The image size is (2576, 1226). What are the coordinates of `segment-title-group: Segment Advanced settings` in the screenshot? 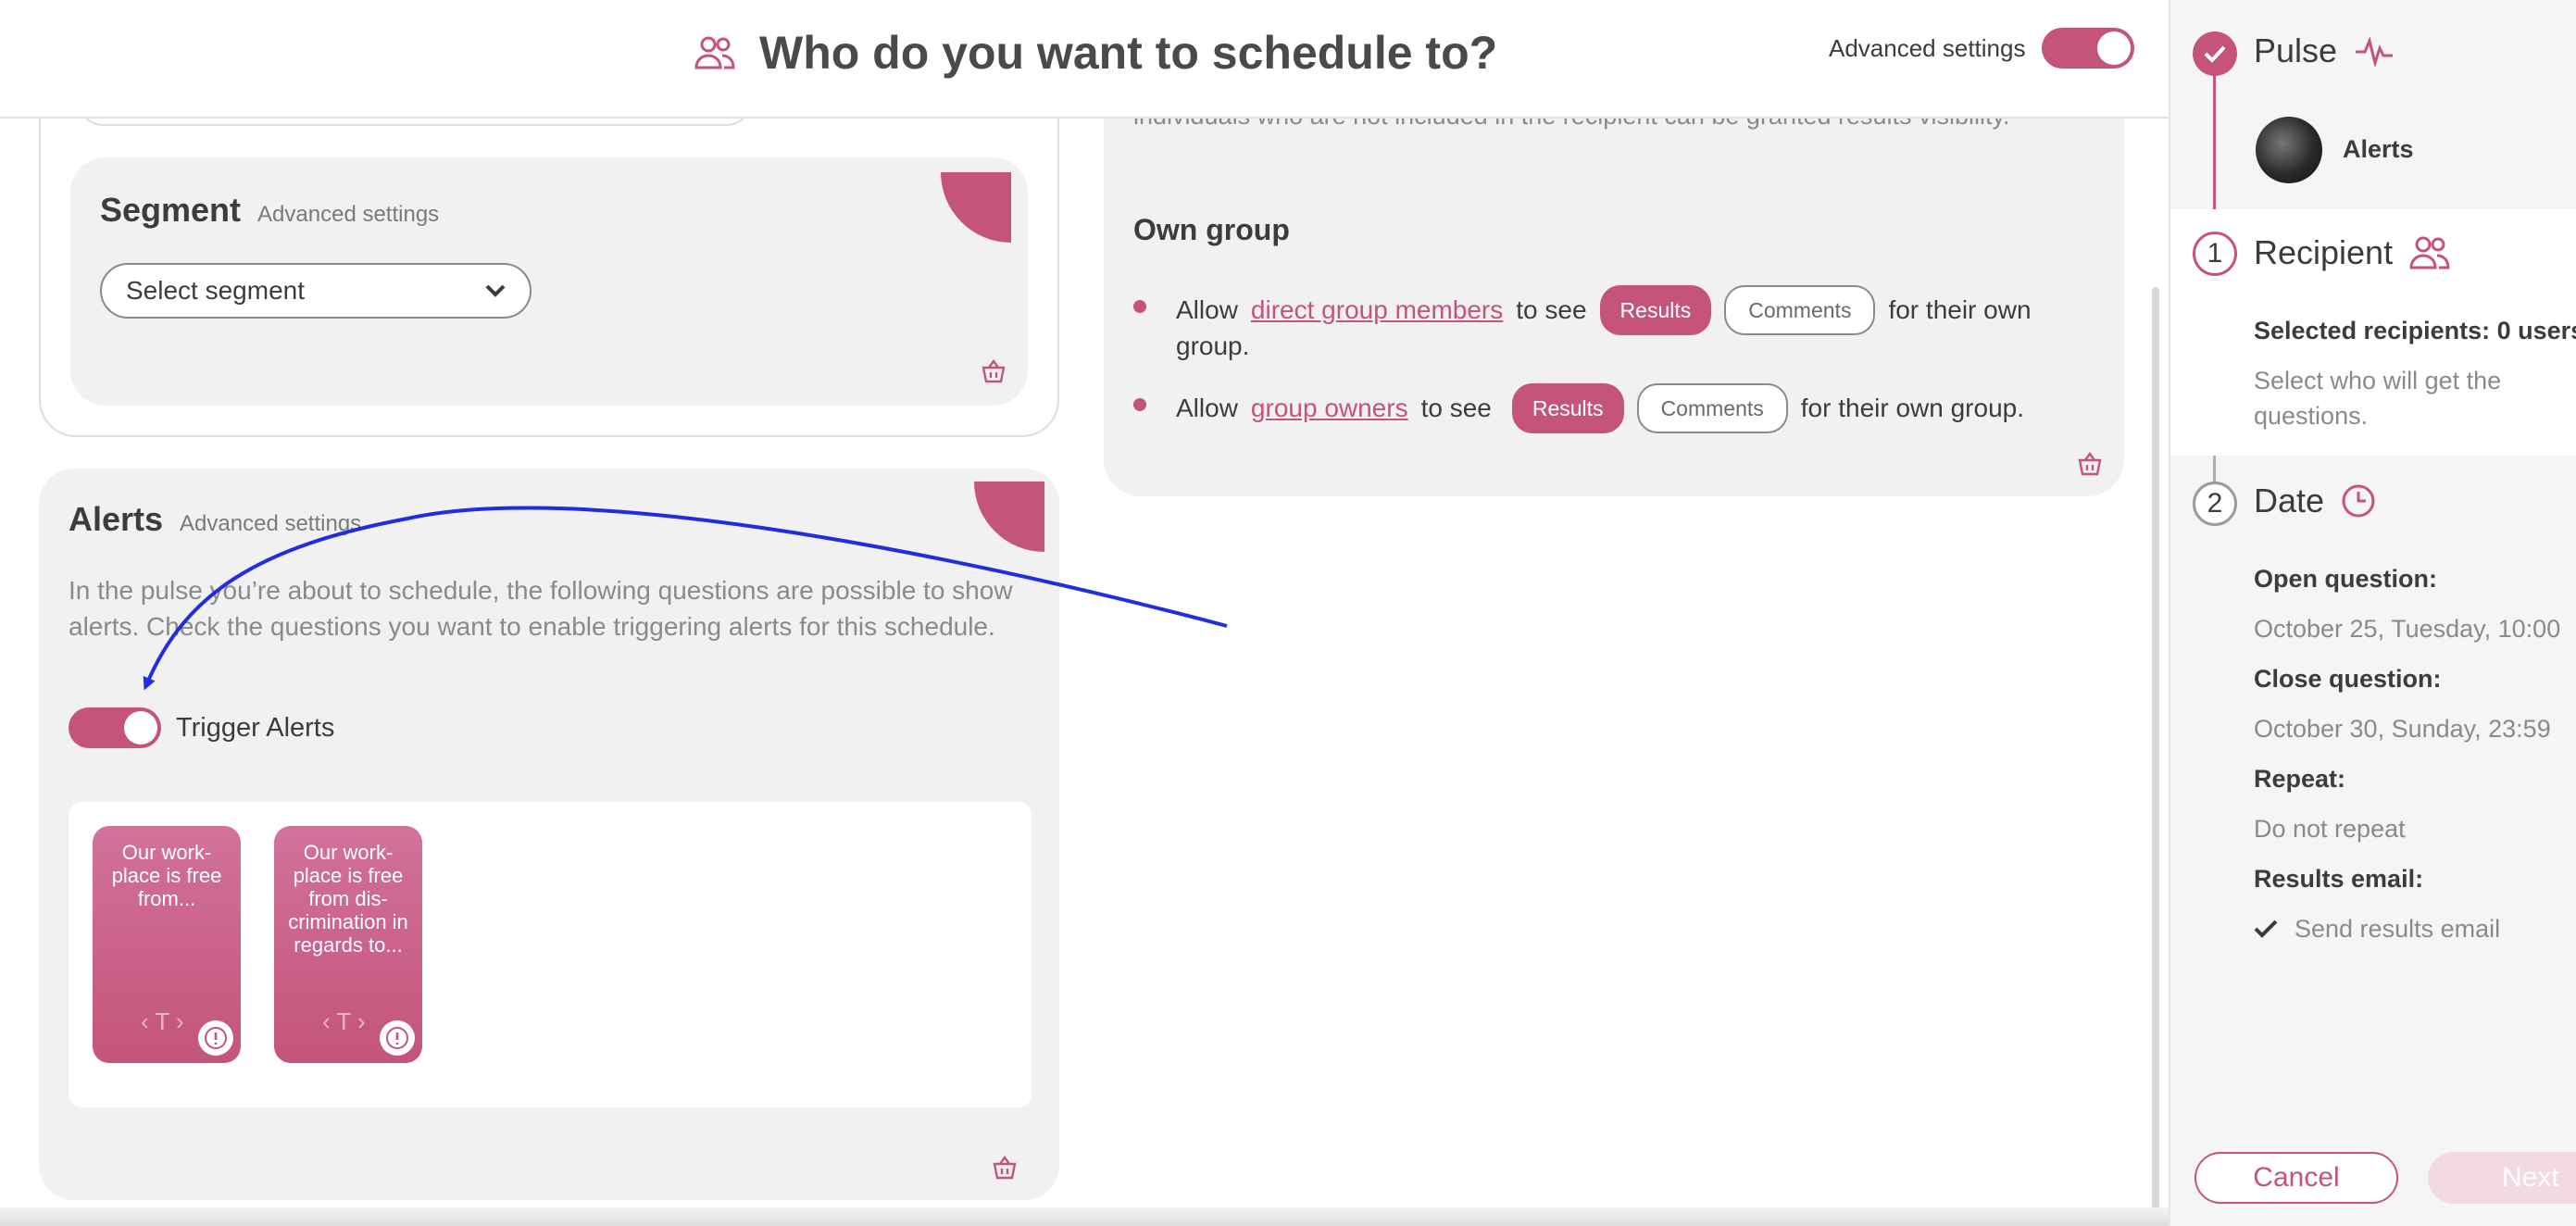 It's located at (269, 210).